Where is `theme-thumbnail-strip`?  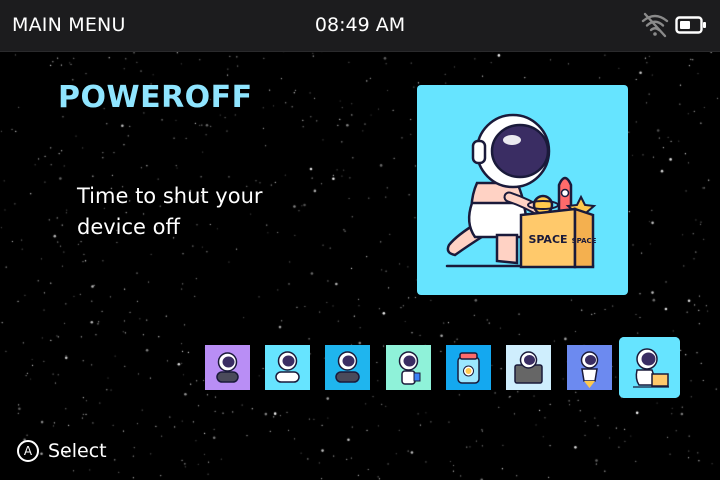
theme-thumbnail-strip is located at coordinates (360, 367).